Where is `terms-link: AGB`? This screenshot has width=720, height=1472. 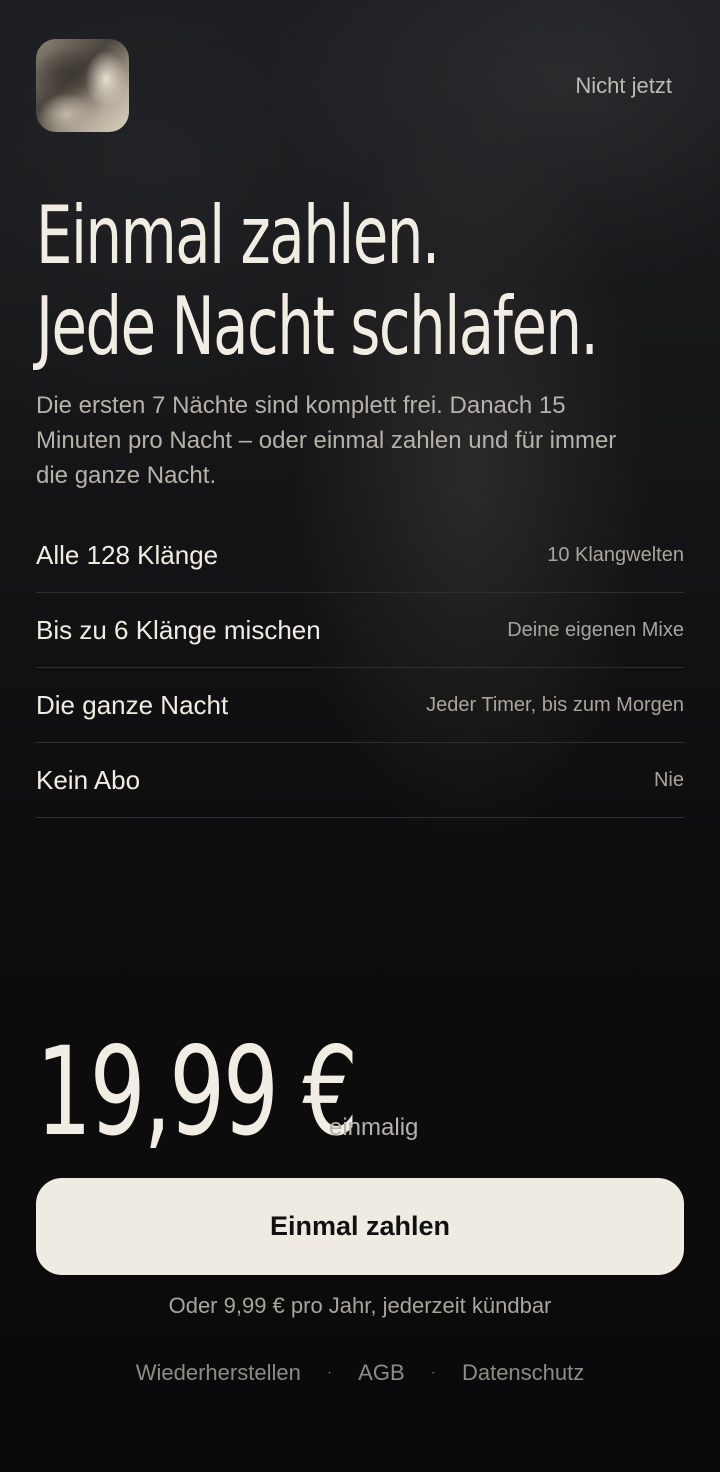
terms-link: AGB is located at coordinates (381, 1373).